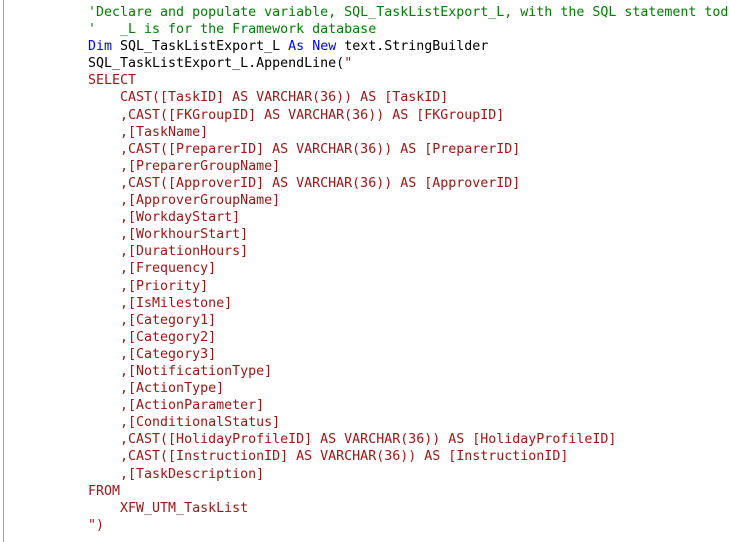  Describe the element at coordinates (180, 371) in the screenshot. I see `code-token-string: ,[NotificationType]` at that location.